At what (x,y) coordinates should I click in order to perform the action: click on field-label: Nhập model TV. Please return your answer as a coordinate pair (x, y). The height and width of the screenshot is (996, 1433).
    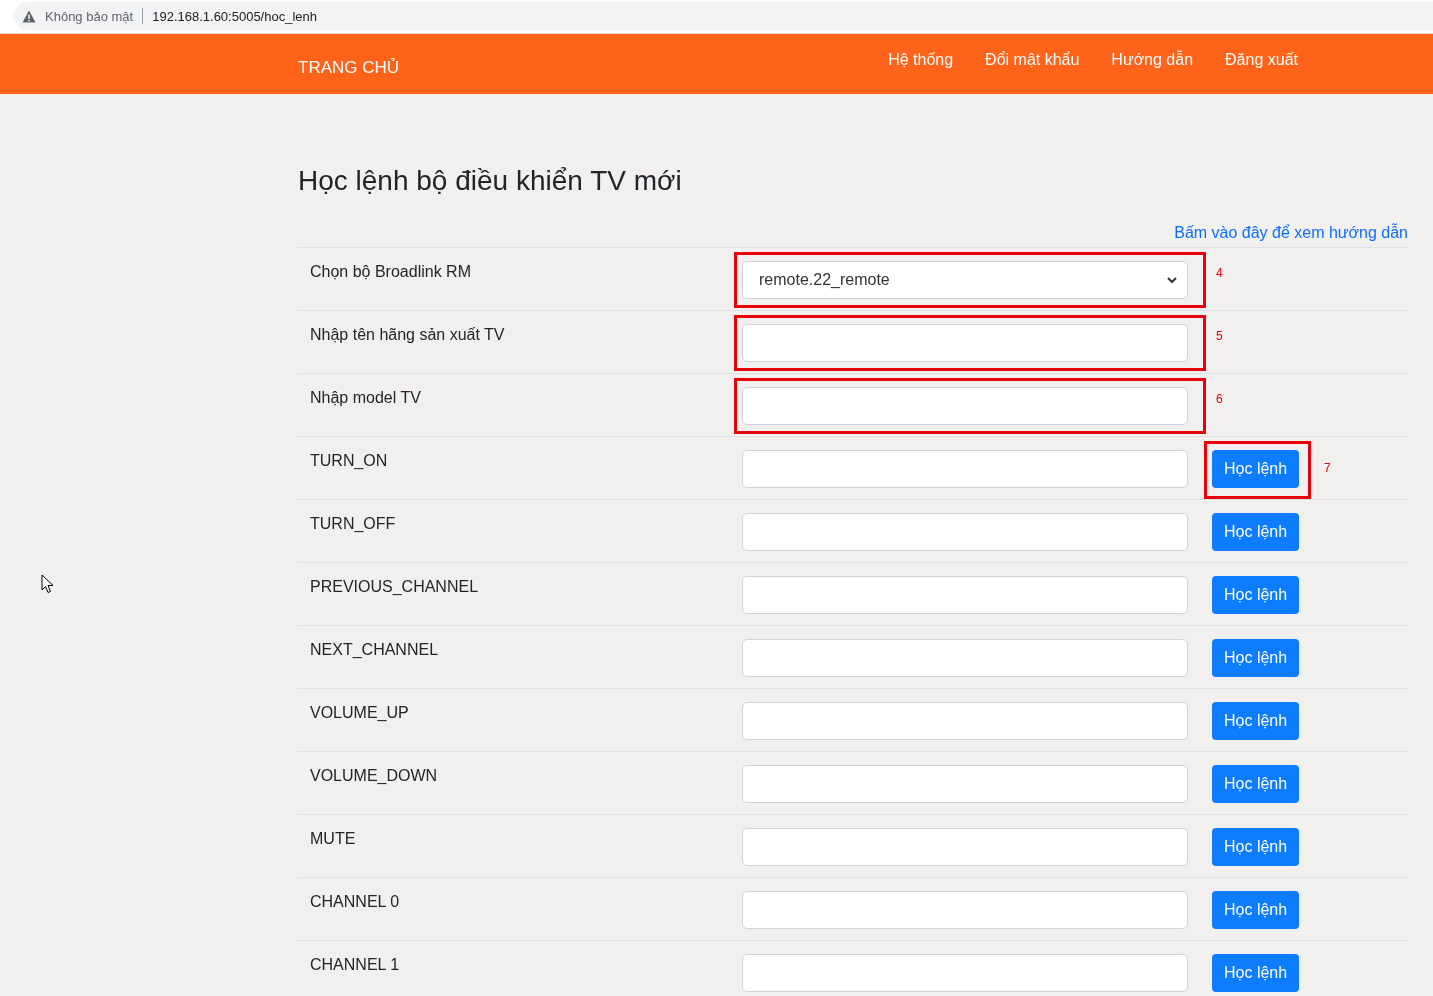
    Looking at the image, I should click on (365, 397).